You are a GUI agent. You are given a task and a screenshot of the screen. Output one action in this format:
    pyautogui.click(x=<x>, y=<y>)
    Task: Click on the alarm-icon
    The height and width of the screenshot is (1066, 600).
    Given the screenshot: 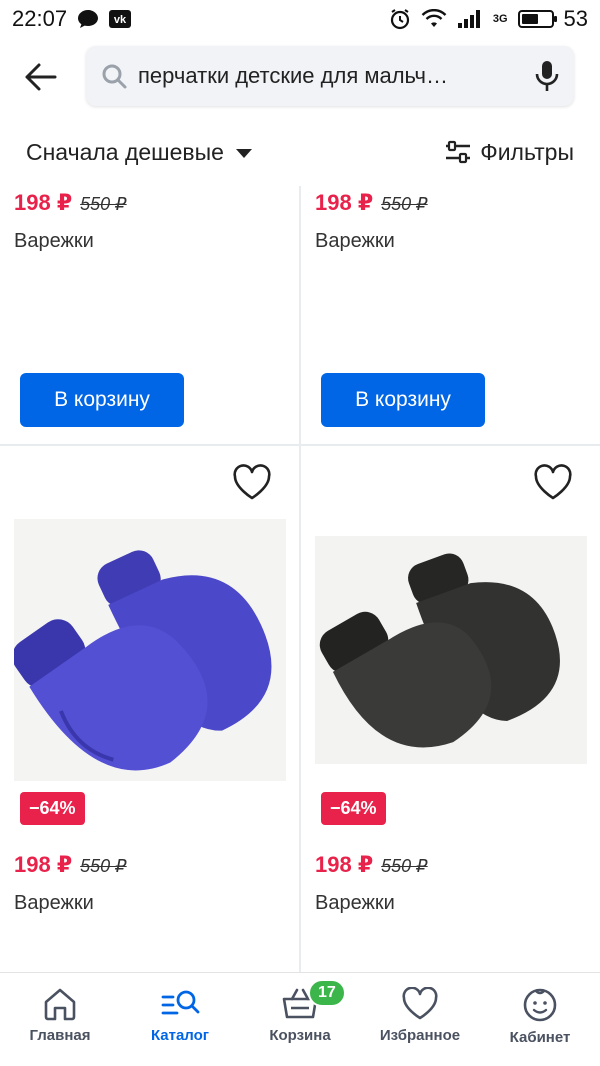 What is the action you would take?
    pyautogui.click(x=399, y=19)
    